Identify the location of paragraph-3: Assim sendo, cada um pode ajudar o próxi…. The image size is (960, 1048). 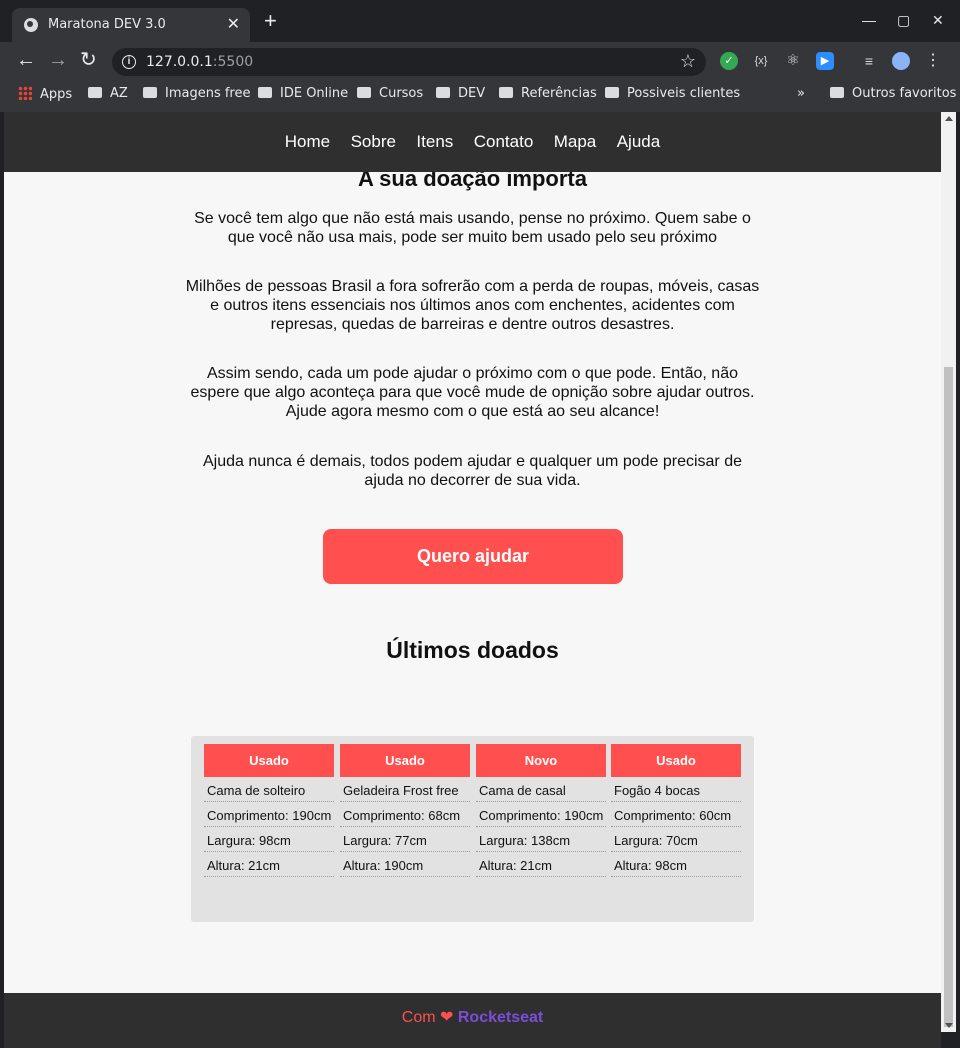
(472, 392).